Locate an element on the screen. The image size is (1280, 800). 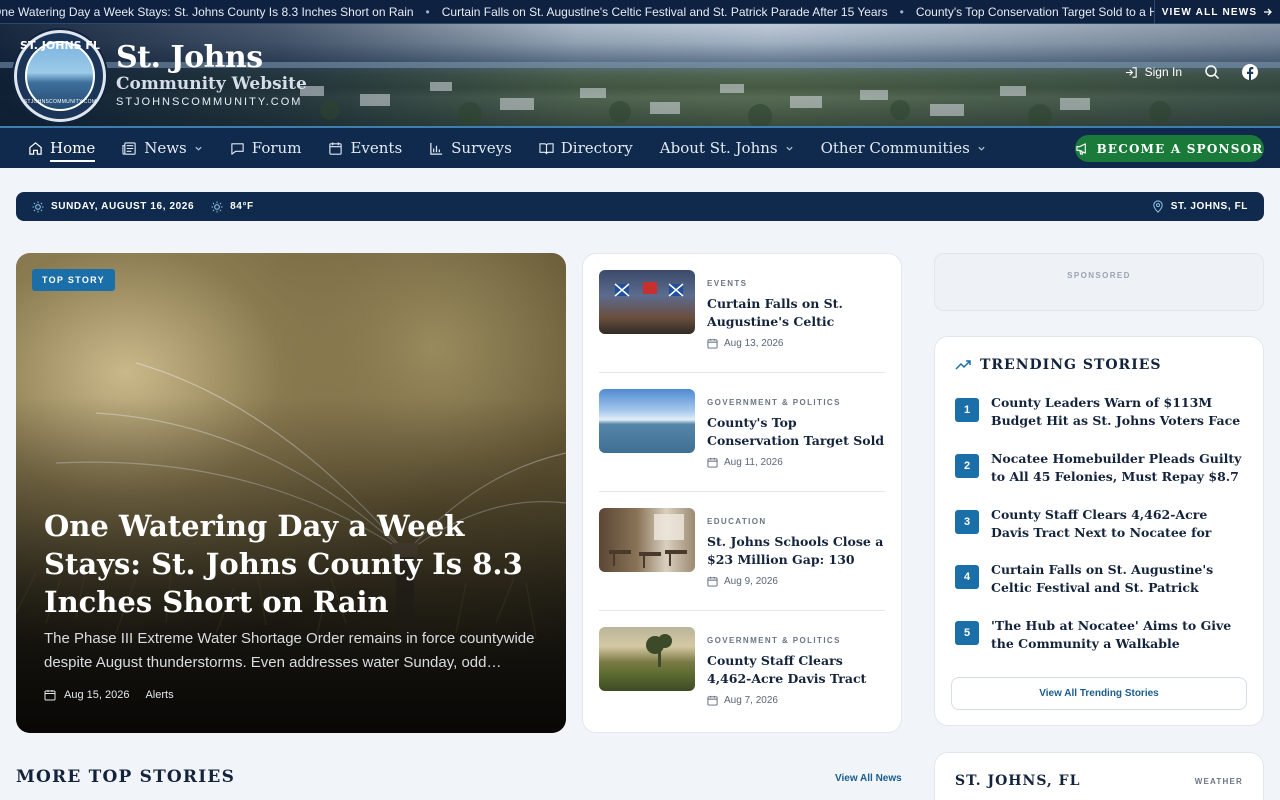
nav-item-news: News is located at coordinates (162, 148).